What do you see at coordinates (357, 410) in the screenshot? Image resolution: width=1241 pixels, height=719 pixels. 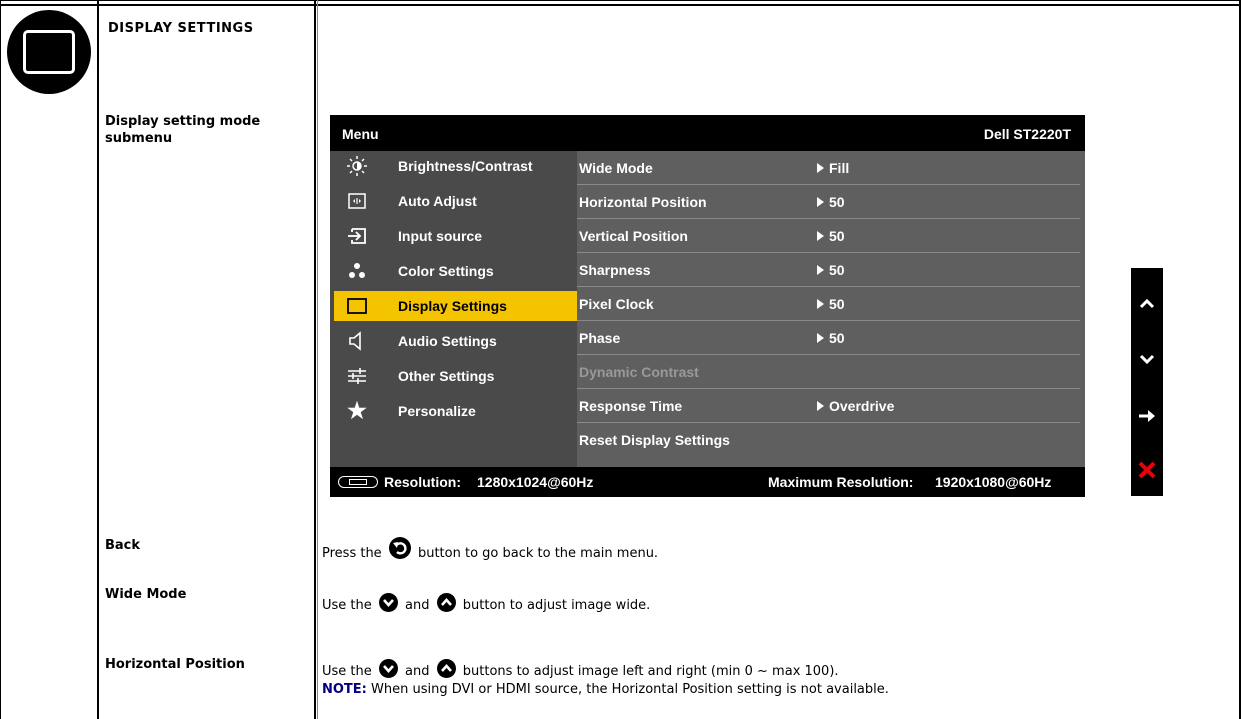 I see `star-icon: ★` at bounding box center [357, 410].